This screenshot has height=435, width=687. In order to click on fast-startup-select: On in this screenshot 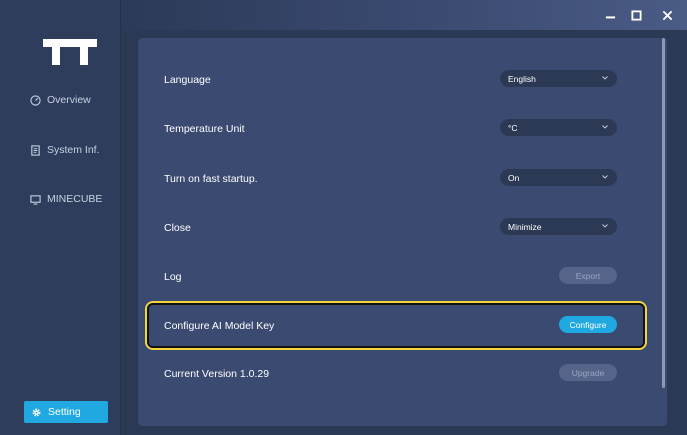, I will do `click(558, 177)`.